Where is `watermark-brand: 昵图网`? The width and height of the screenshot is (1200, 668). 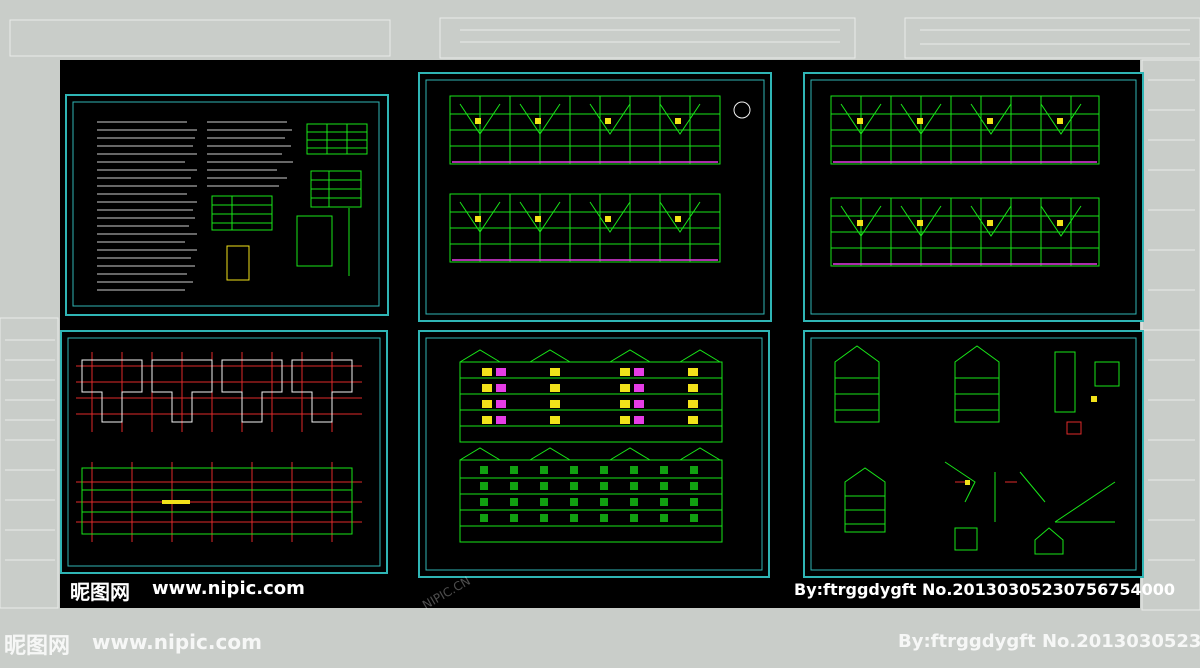 watermark-brand: 昵图网 is located at coordinates (100, 592).